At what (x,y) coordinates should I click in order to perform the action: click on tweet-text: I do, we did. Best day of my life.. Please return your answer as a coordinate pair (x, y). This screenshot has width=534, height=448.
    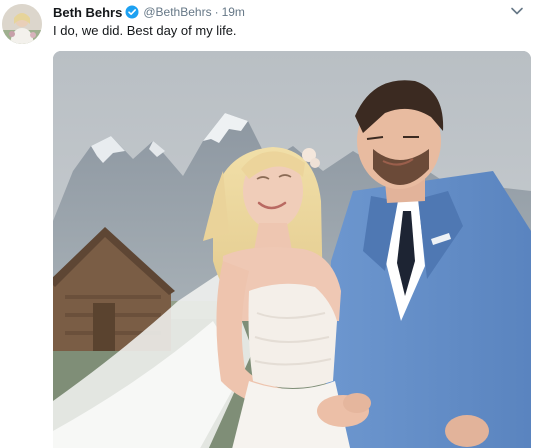
    Looking at the image, I should click on (145, 30).